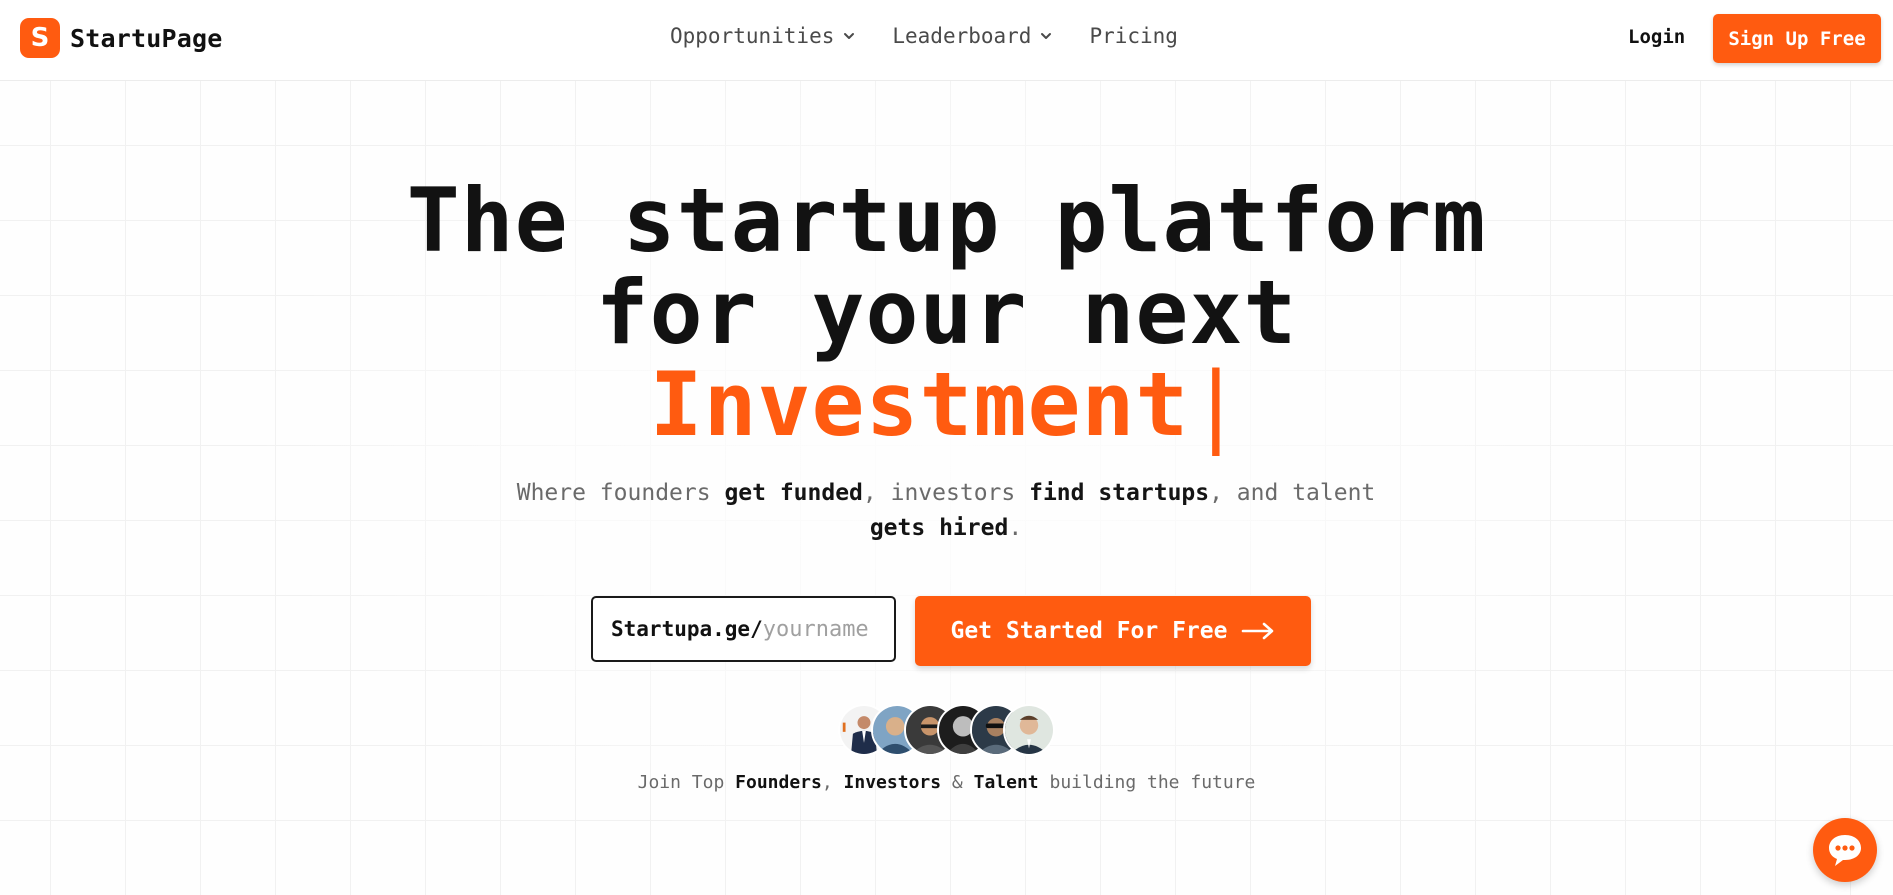  I want to click on signup-button: Sign Up Free, so click(1797, 38).